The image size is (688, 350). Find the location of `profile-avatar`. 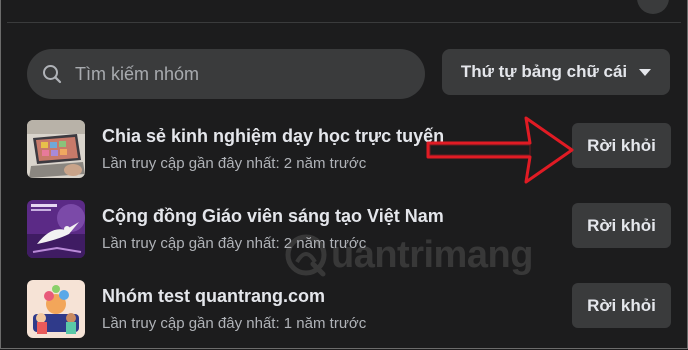

profile-avatar is located at coordinates (653, 7).